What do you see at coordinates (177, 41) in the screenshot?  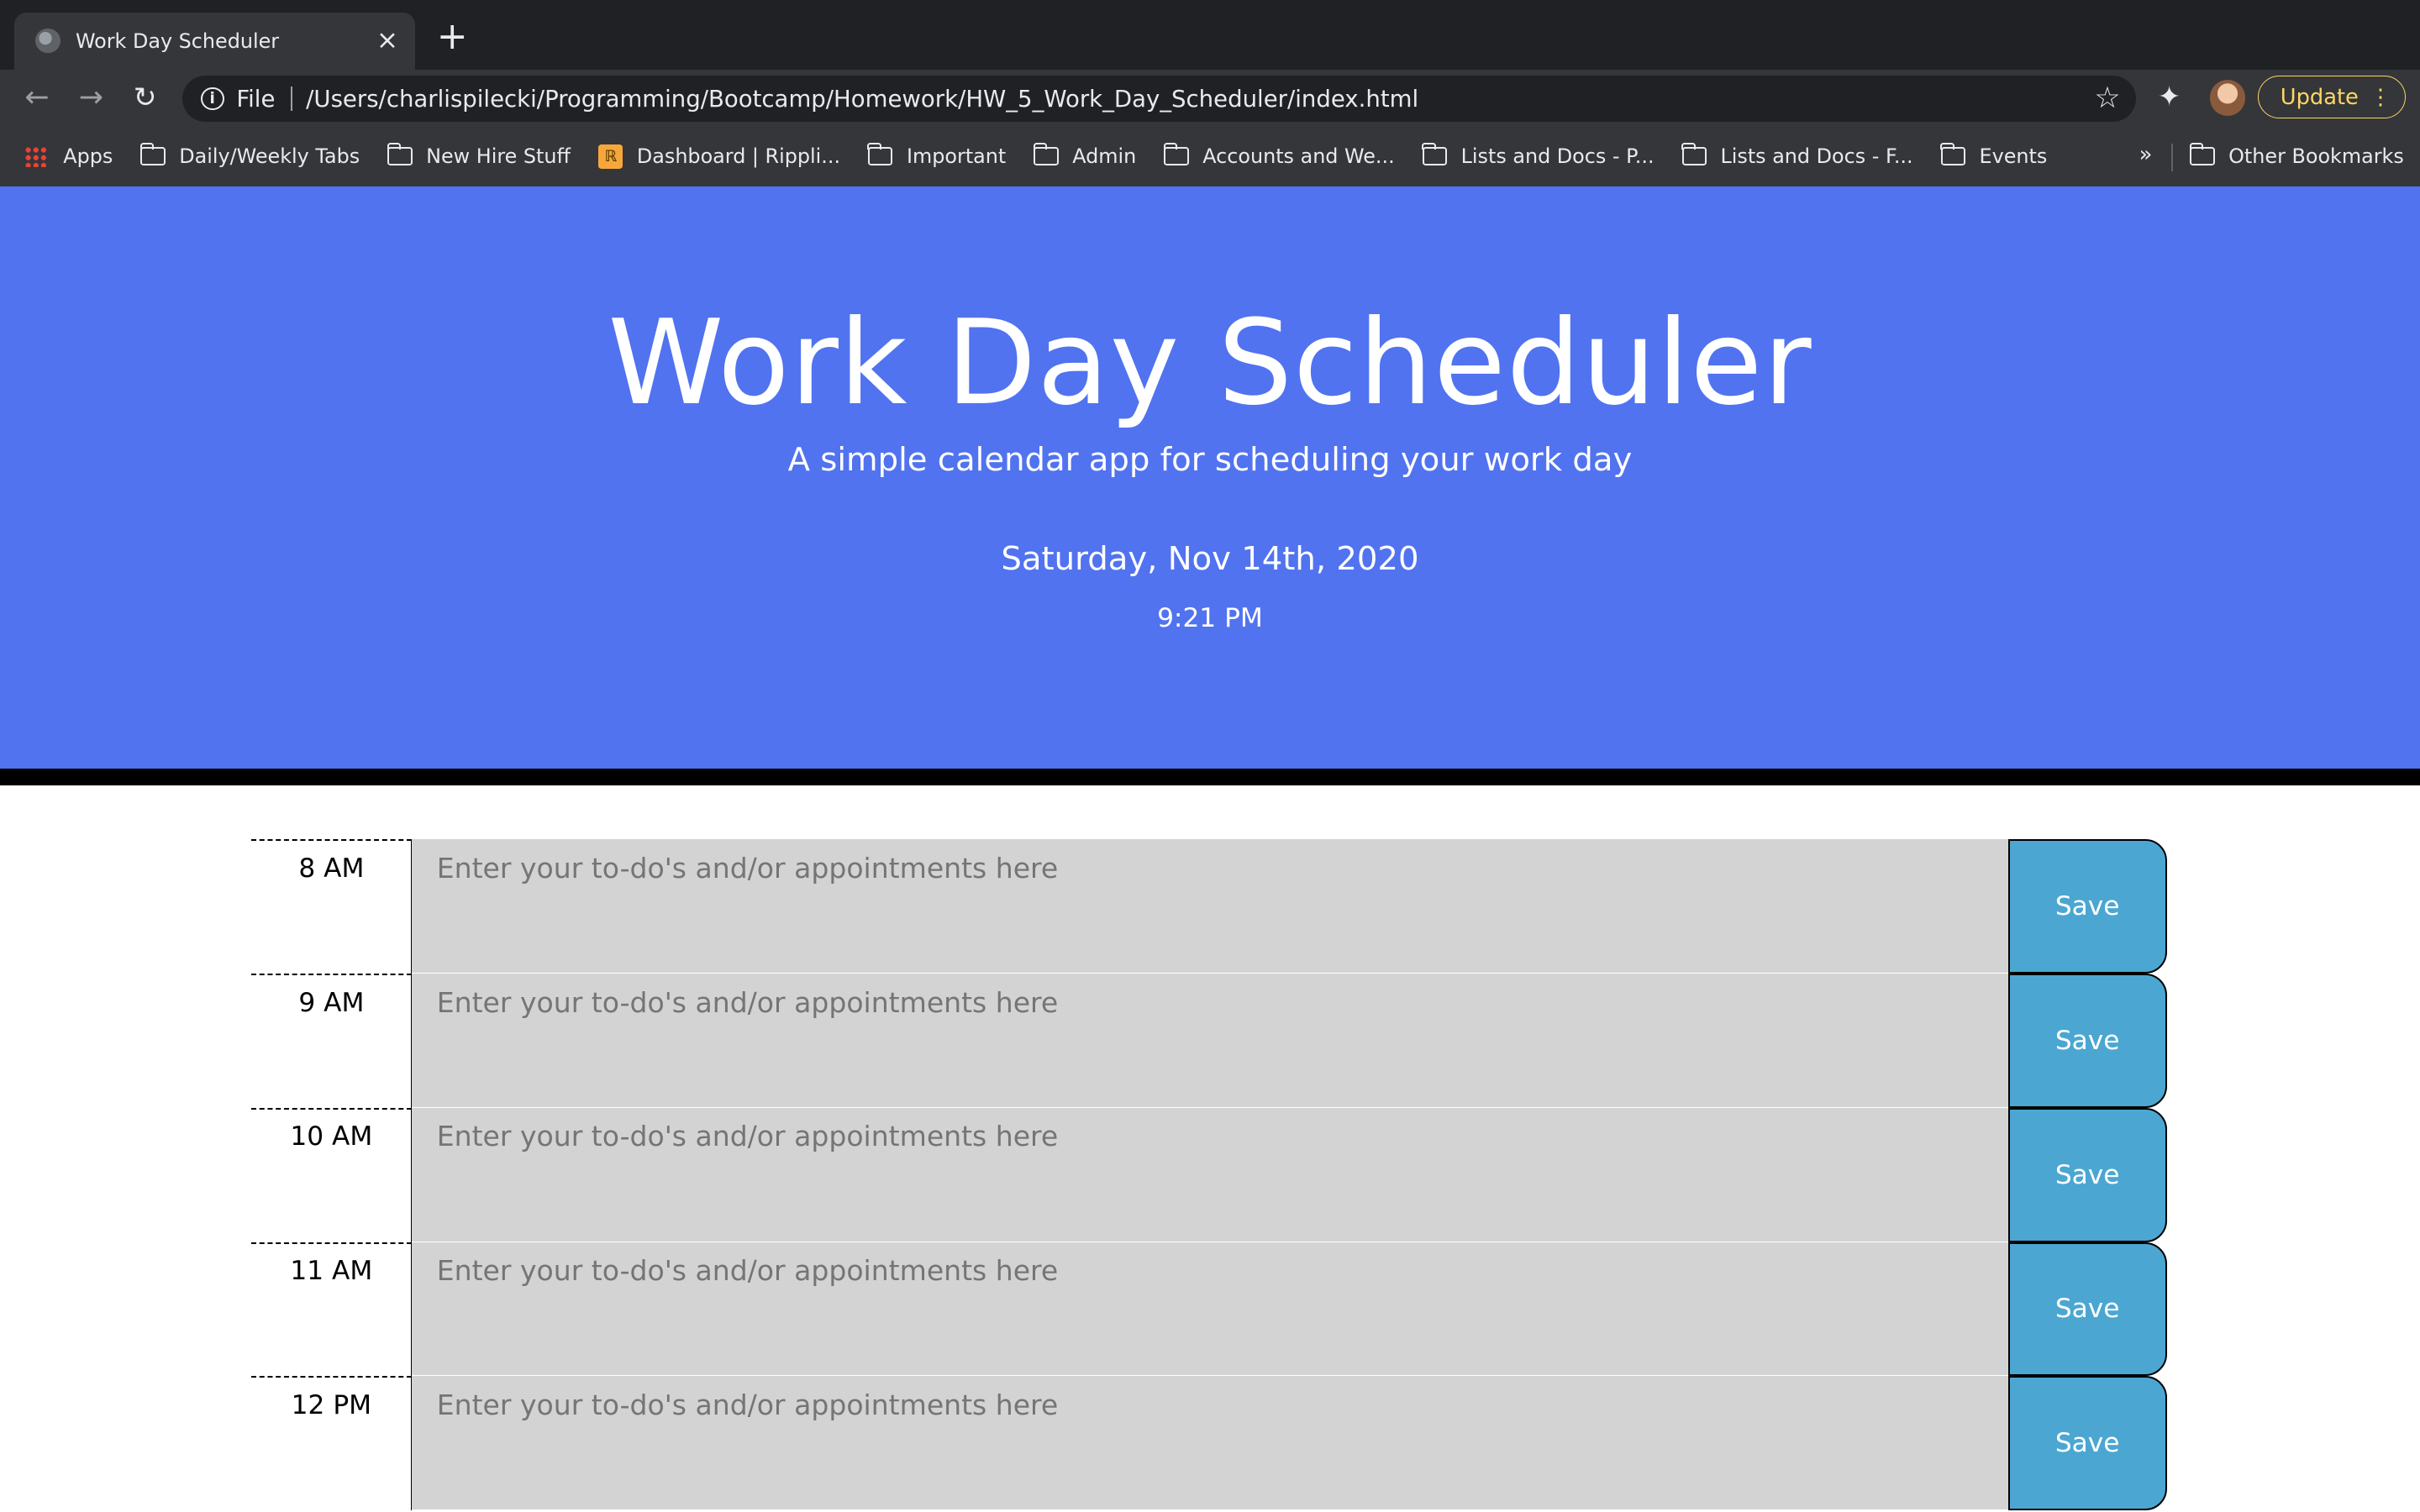 I see `tab-title: Work Day Scheduler` at bounding box center [177, 41].